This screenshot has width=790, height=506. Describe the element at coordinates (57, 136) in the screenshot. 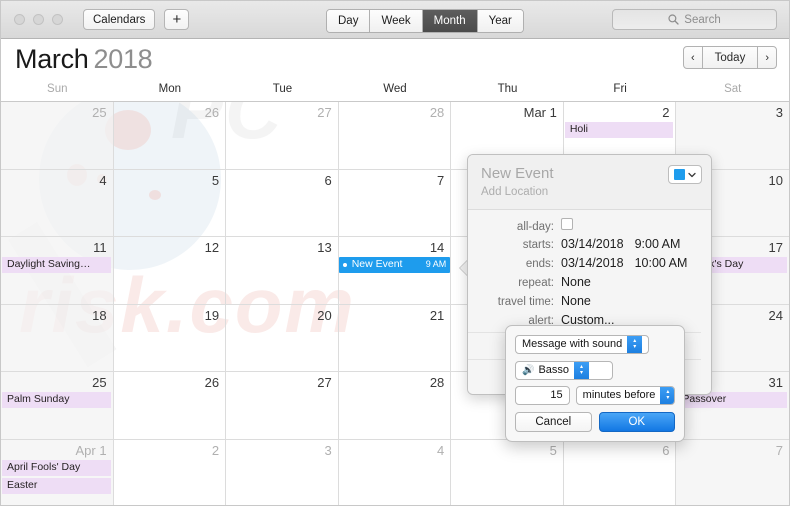

I see `day-cell: 25` at that location.